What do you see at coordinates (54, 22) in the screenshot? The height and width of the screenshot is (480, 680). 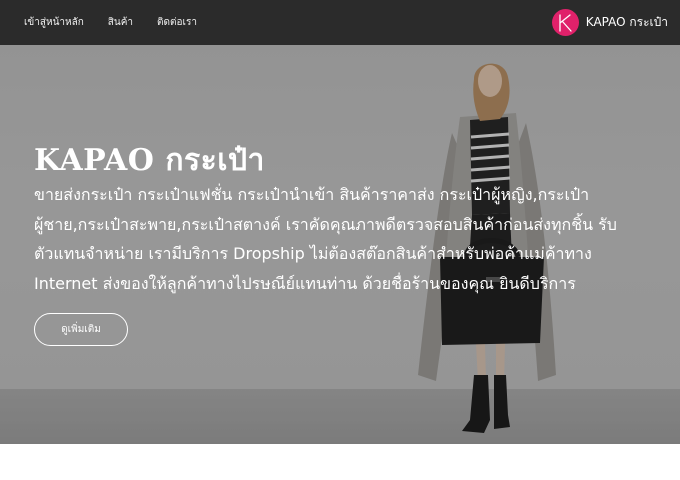 I see `nav-link-home: เข้าสู่หน้าหลัก` at bounding box center [54, 22].